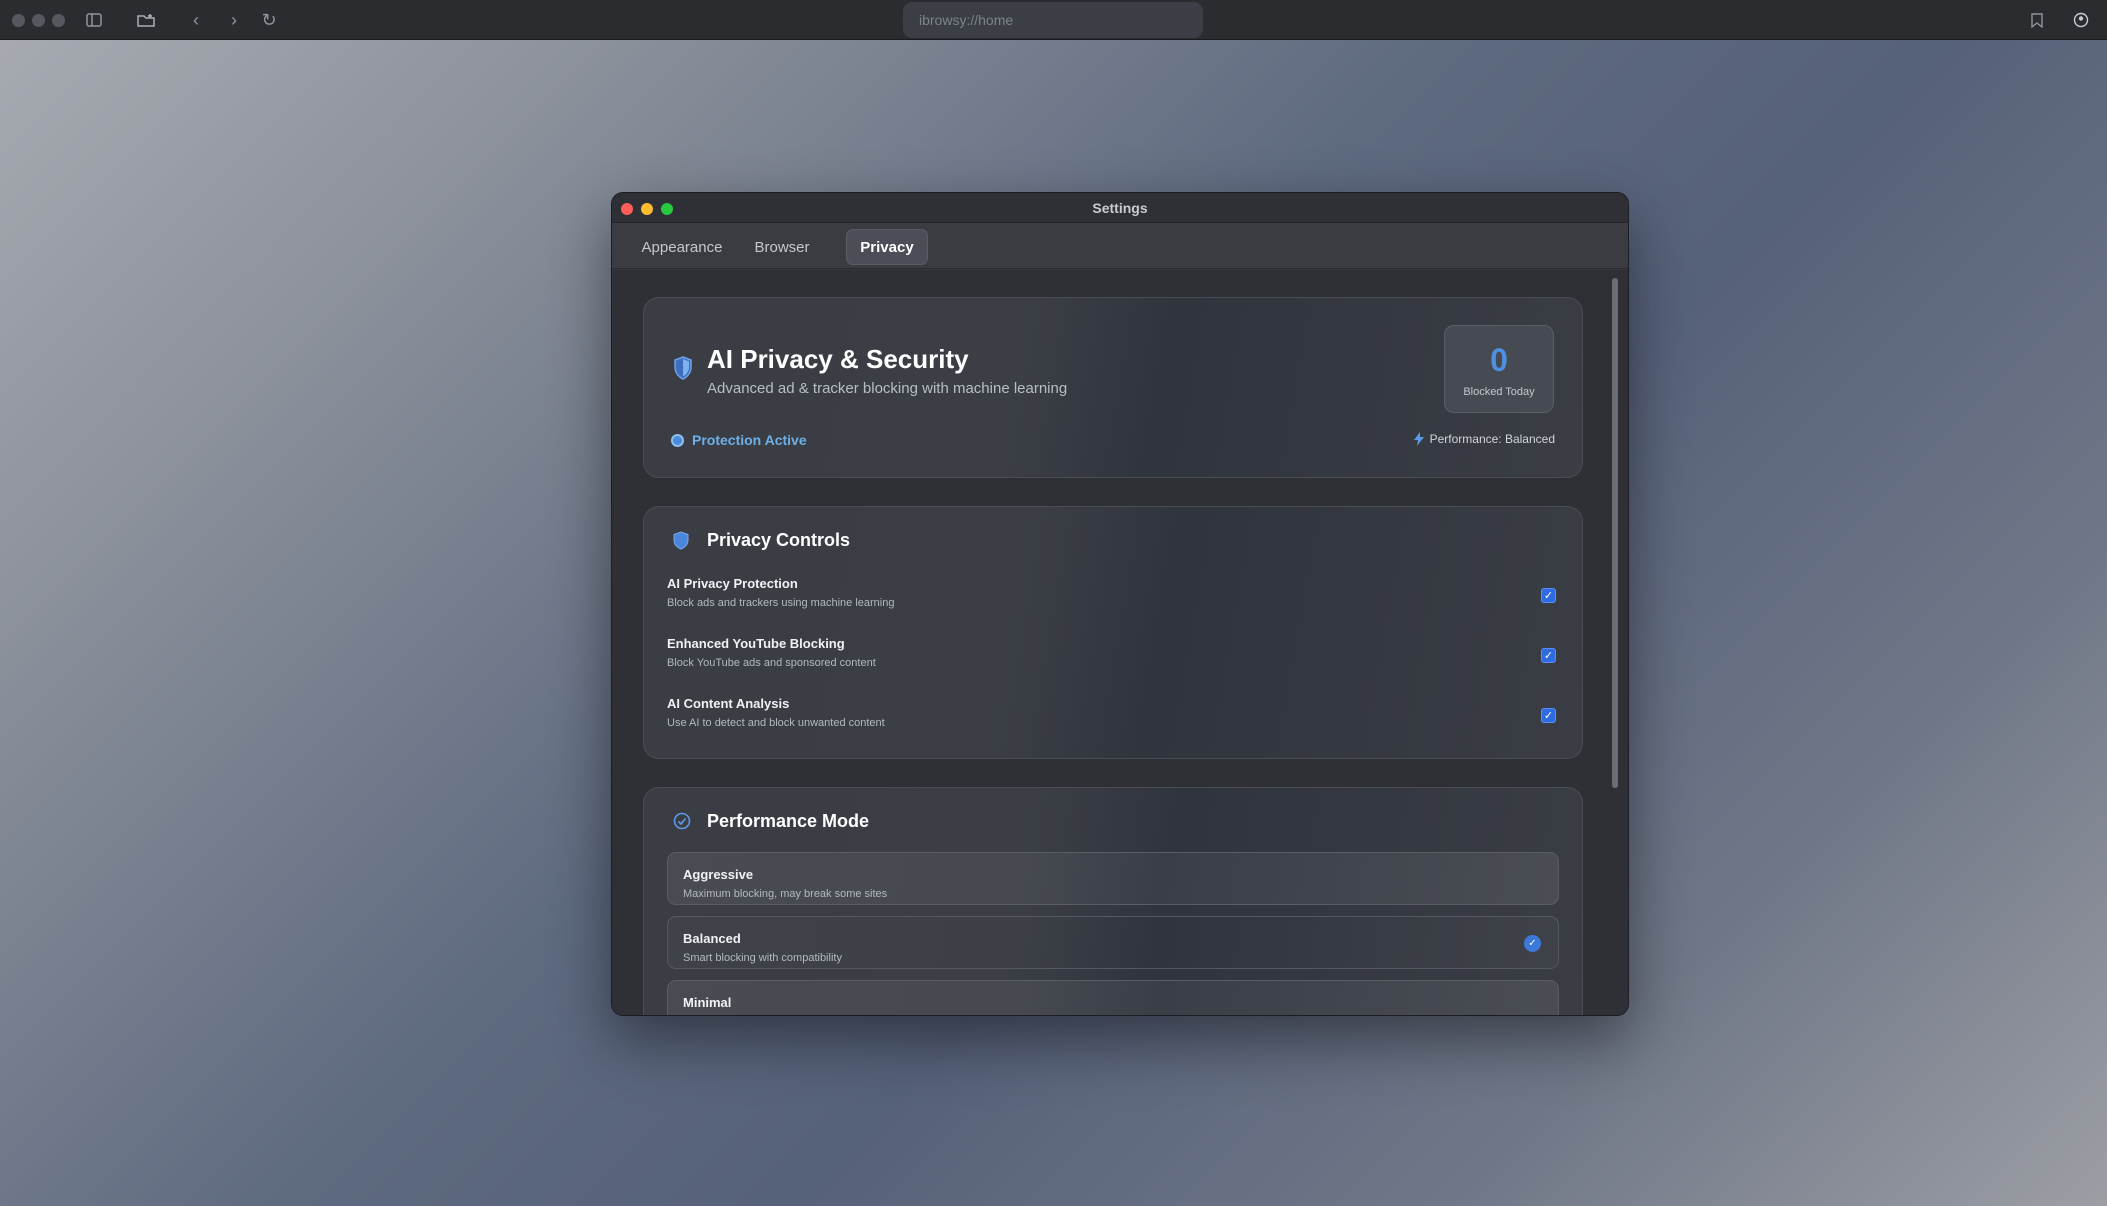 The height and width of the screenshot is (1206, 2107). Describe the element at coordinates (234, 20) in the screenshot. I see `forward-icon: ›` at that location.